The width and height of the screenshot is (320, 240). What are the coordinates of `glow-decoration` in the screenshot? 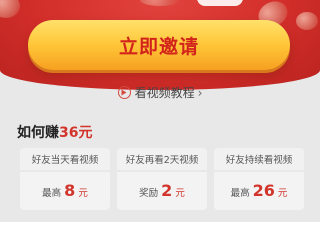 It's located at (160, 3).